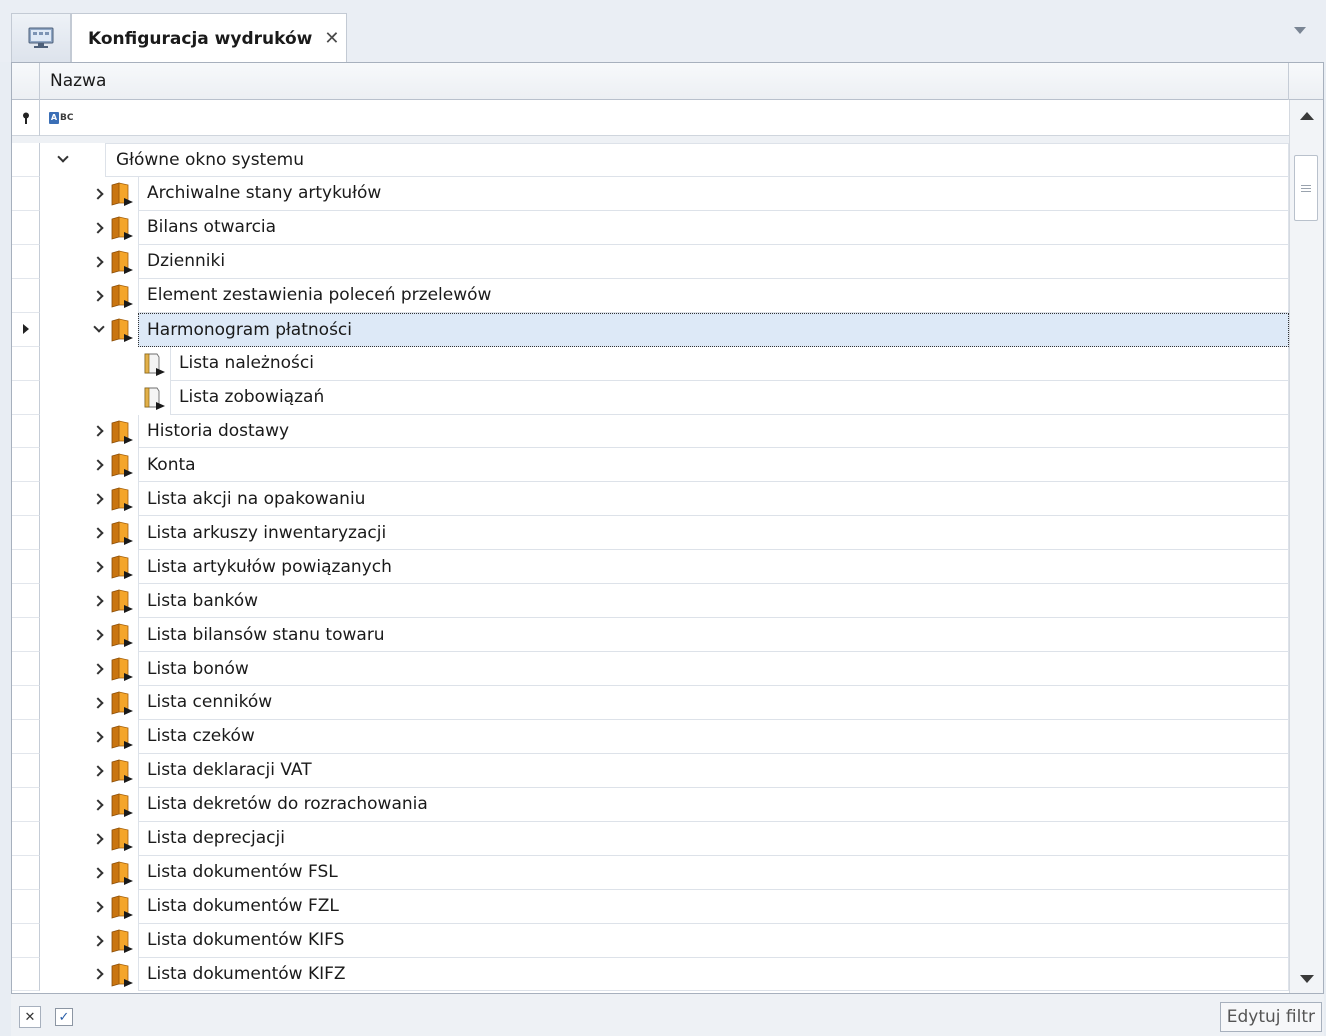 This screenshot has width=1326, height=1036. I want to click on tree-row: Lista banków, so click(650, 601).